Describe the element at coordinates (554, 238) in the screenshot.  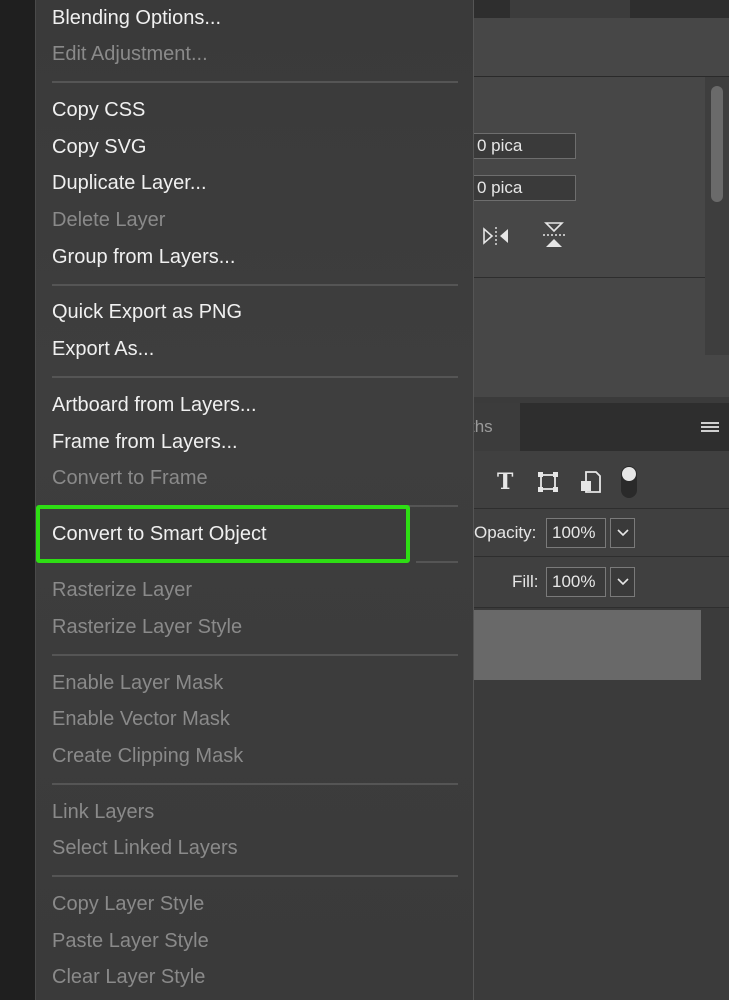
I see `flip-vertical-icon` at that location.